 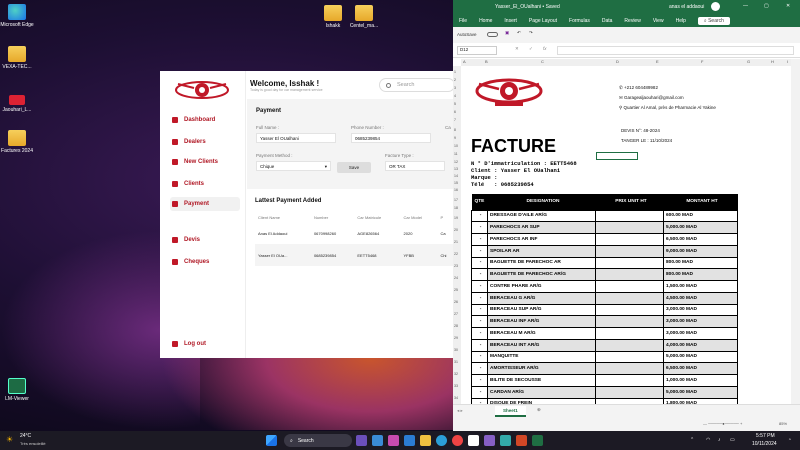 I want to click on nav-devis: Devis, so click(x=201, y=240).